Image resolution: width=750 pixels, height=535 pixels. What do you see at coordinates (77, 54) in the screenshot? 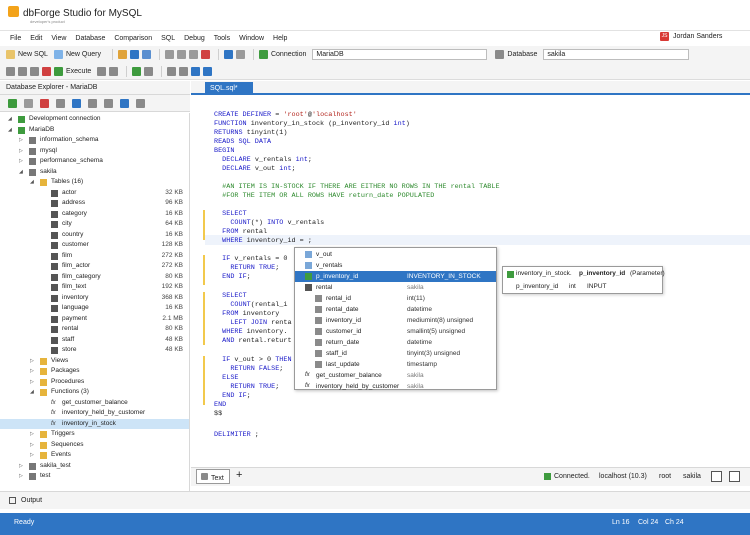
I see `new-query-button: New Query` at bounding box center [77, 54].